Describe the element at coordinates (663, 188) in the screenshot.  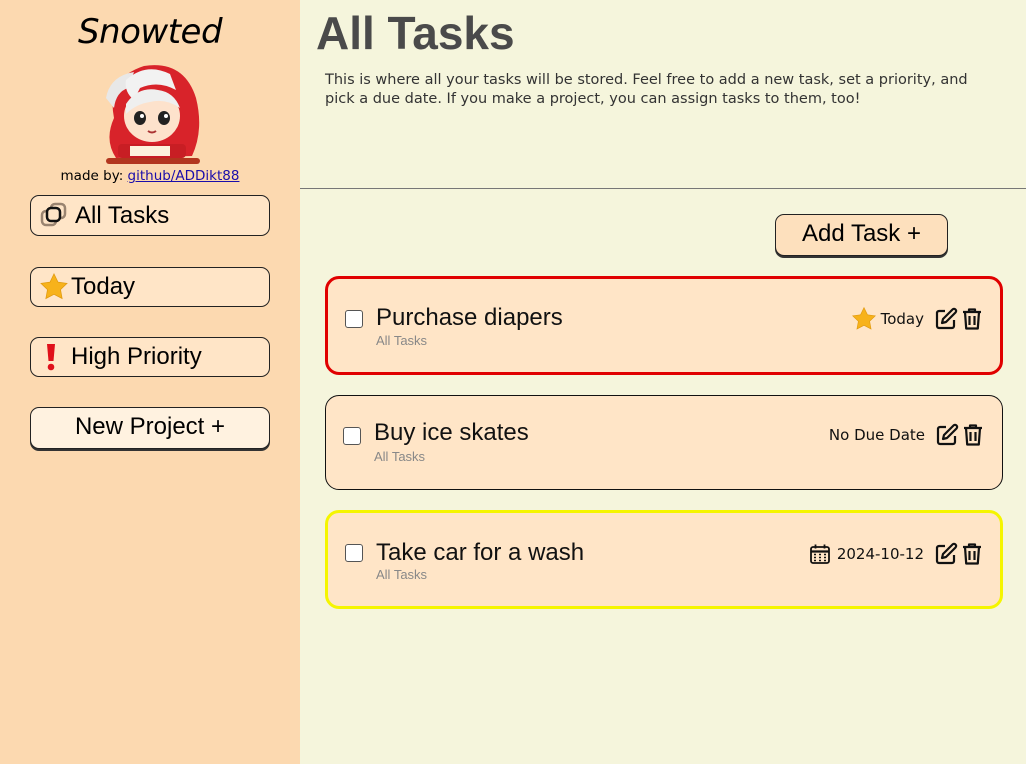
I see `divider` at that location.